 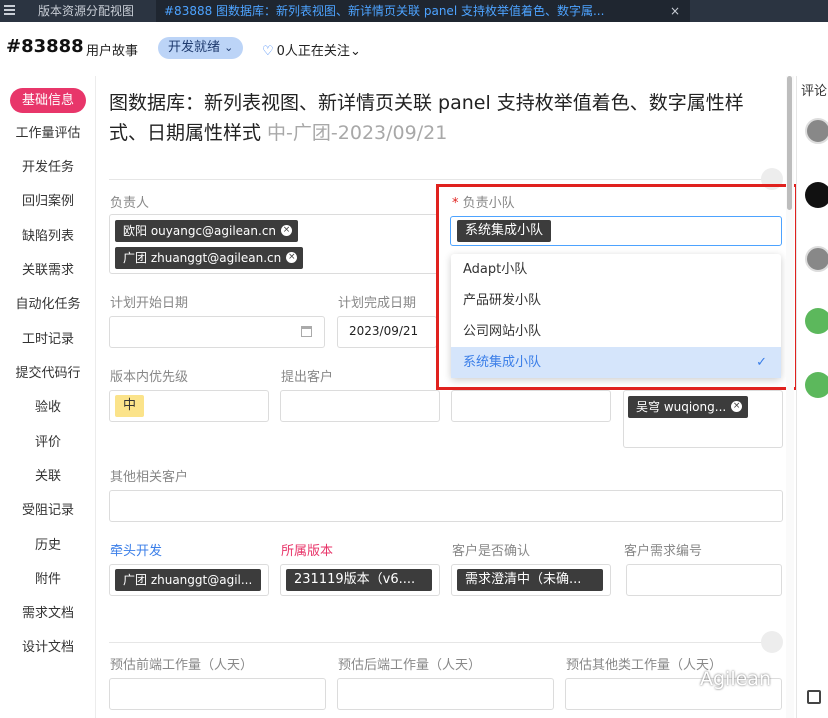 What do you see at coordinates (48, 340) in the screenshot?
I see `sidebar-item-timesheet: 工时记录` at bounding box center [48, 340].